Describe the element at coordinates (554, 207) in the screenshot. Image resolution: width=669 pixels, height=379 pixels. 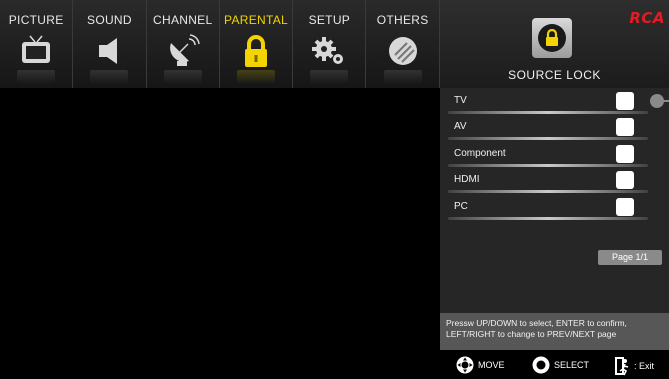
I see `source-row-pc: PC` at that location.